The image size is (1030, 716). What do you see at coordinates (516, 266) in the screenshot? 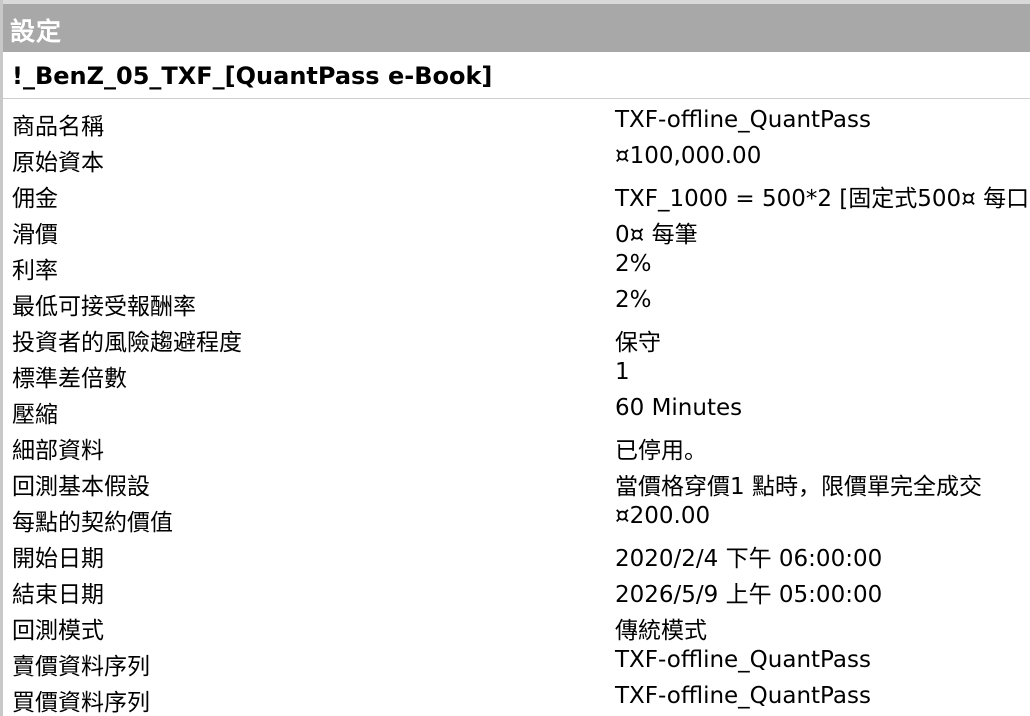
I see `setting-row-interest-rate: 利率 2%` at bounding box center [516, 266].